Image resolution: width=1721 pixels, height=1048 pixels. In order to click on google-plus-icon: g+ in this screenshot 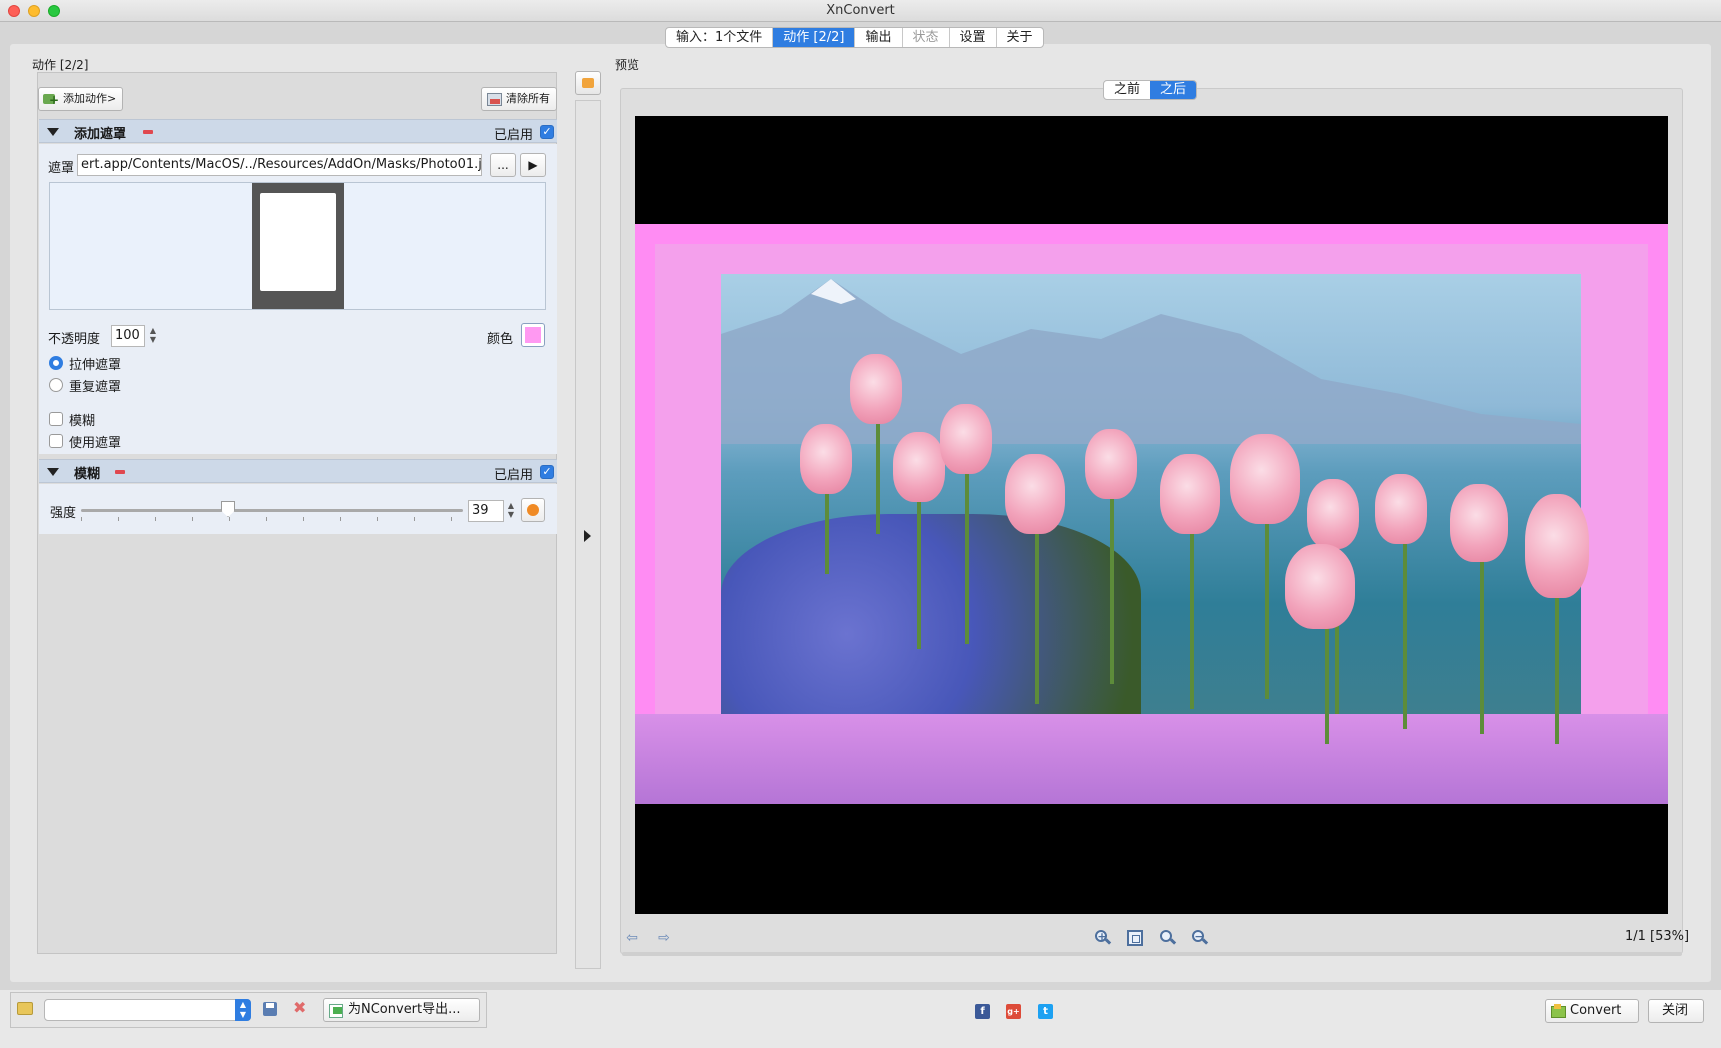, I will do `click(1013, 1011)`.